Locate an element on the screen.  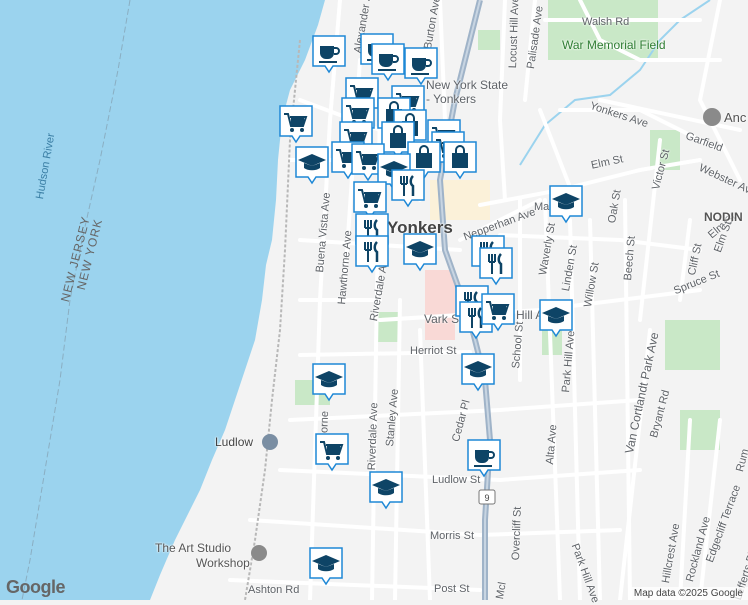
shopping-bag-icon is located at coordinates (460, 160).